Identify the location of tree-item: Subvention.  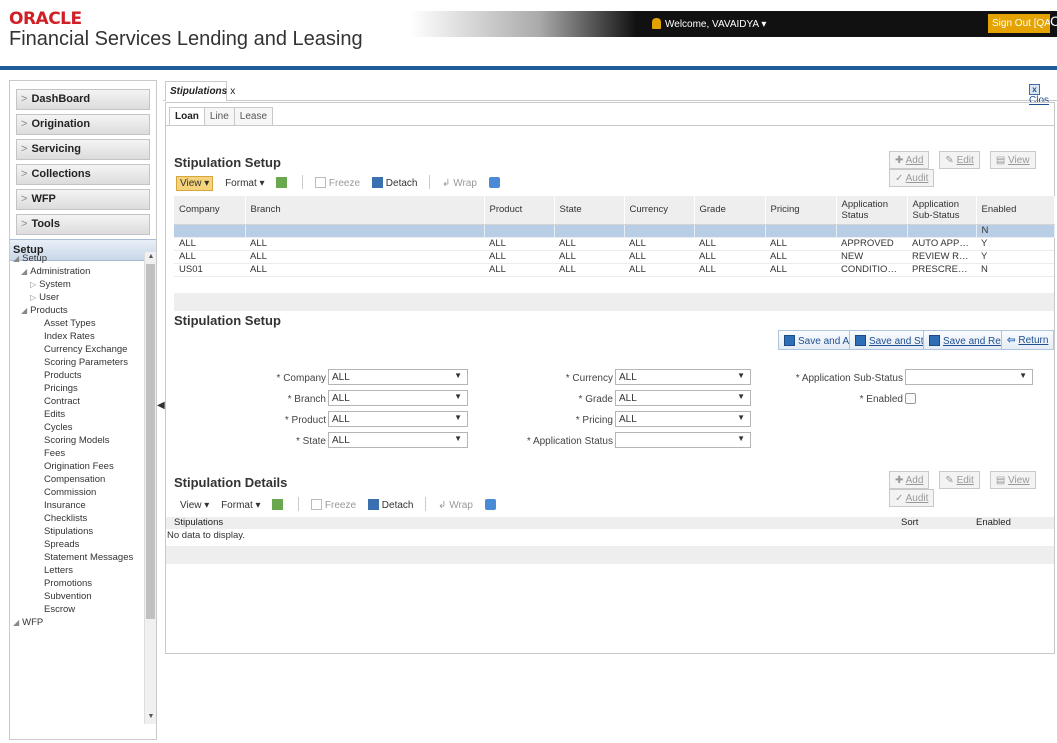
(77, 596).